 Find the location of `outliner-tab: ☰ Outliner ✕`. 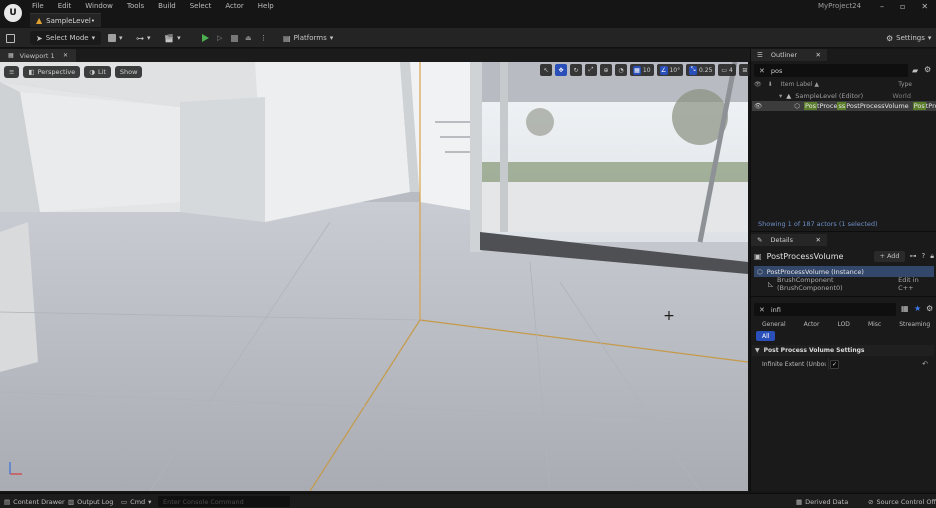

outliner-tab: ☰ Outliner ✕ is located at coordinates (789, 55).